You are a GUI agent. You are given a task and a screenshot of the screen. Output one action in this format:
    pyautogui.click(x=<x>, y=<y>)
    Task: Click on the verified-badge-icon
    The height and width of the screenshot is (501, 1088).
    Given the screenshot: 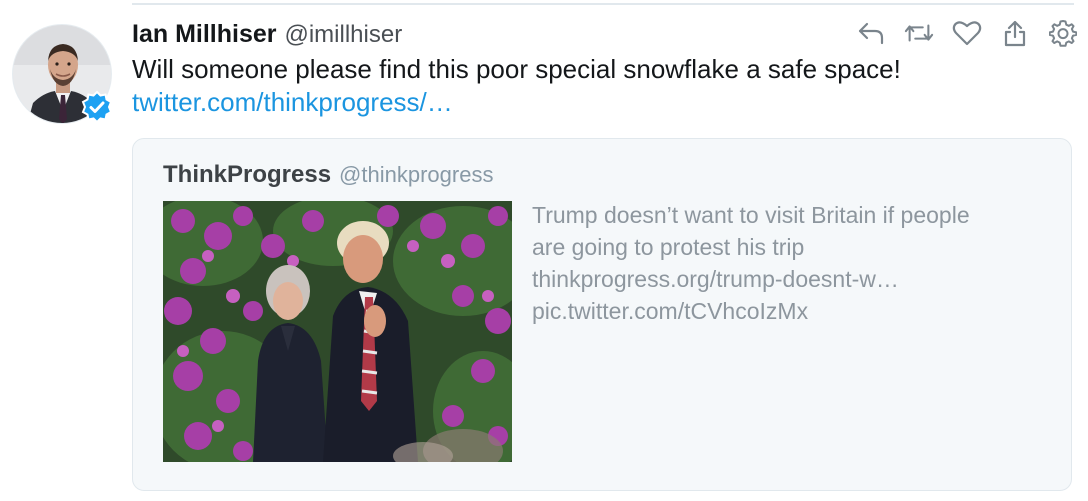 What is the action you would take?
    pyautogui.click(x=97, y=107)
    